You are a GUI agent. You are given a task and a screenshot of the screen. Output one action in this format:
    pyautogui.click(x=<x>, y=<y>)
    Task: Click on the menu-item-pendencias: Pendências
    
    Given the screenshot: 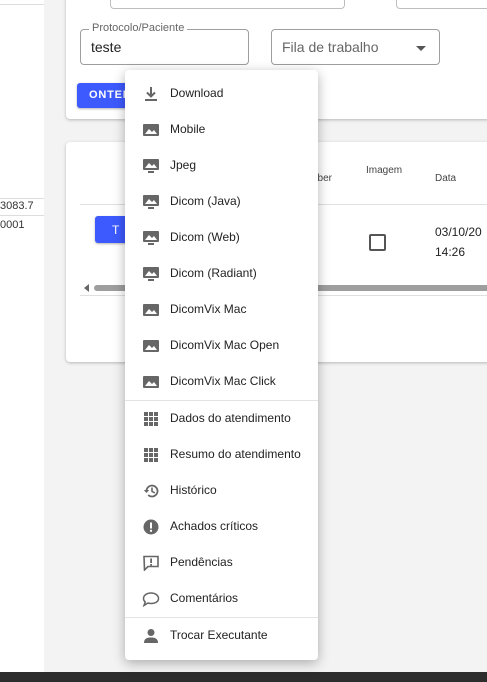 What is the action you would take?
    pyautogui.click(x=221, y=562)
    